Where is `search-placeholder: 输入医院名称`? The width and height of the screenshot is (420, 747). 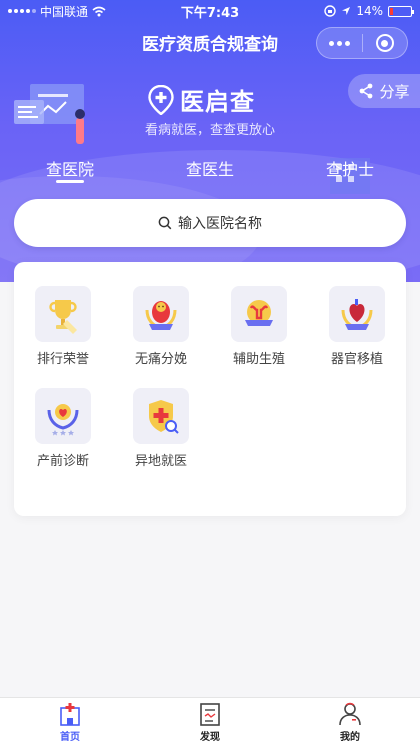 search-placeholder: 输入医院名称 is located at coordinates (220, 224).